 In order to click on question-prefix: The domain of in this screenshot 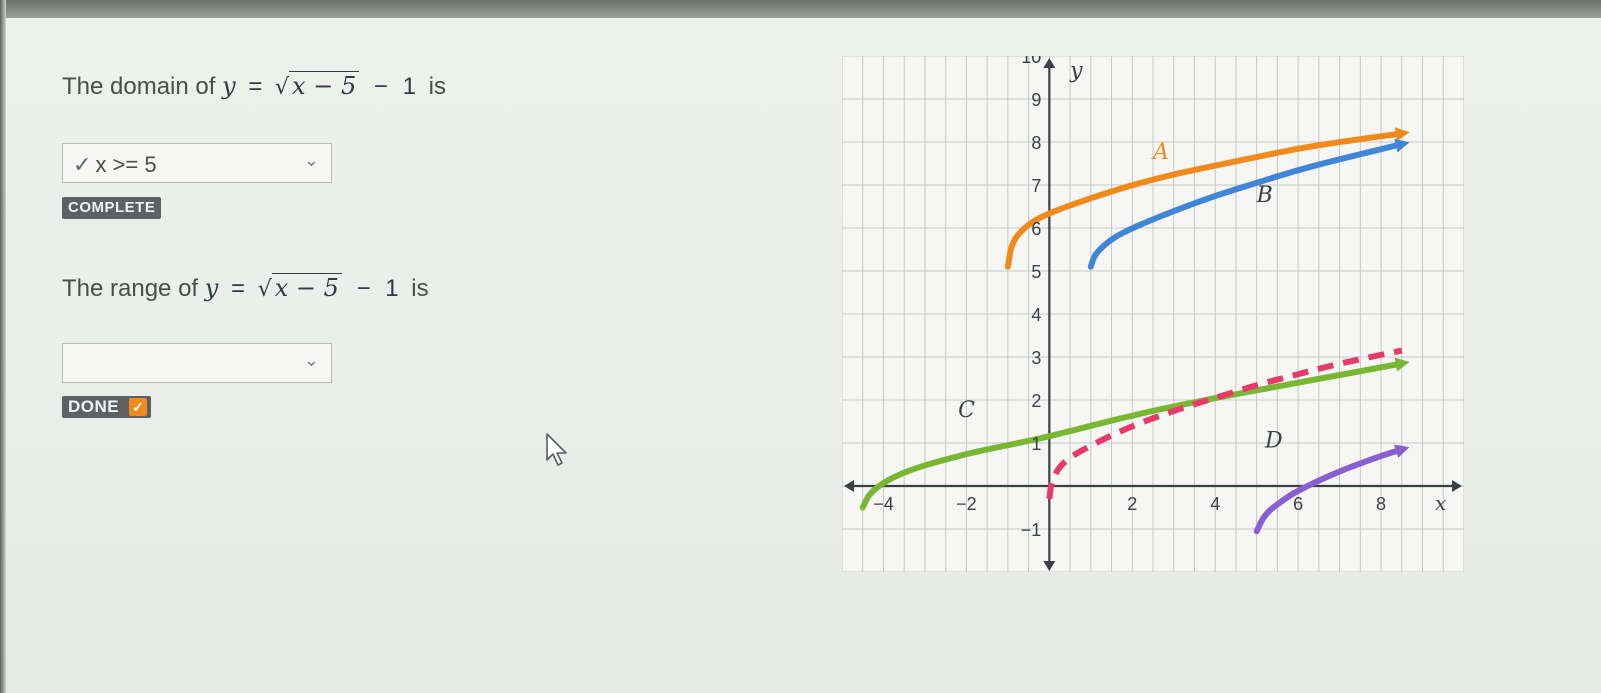, I will do `click(139, 86)`.